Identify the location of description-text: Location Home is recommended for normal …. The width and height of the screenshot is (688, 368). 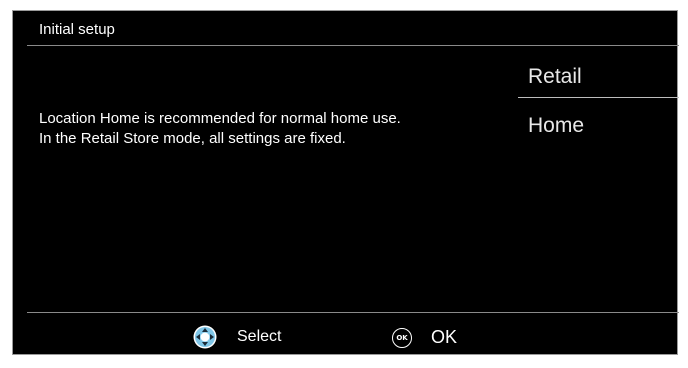
(220, 129).